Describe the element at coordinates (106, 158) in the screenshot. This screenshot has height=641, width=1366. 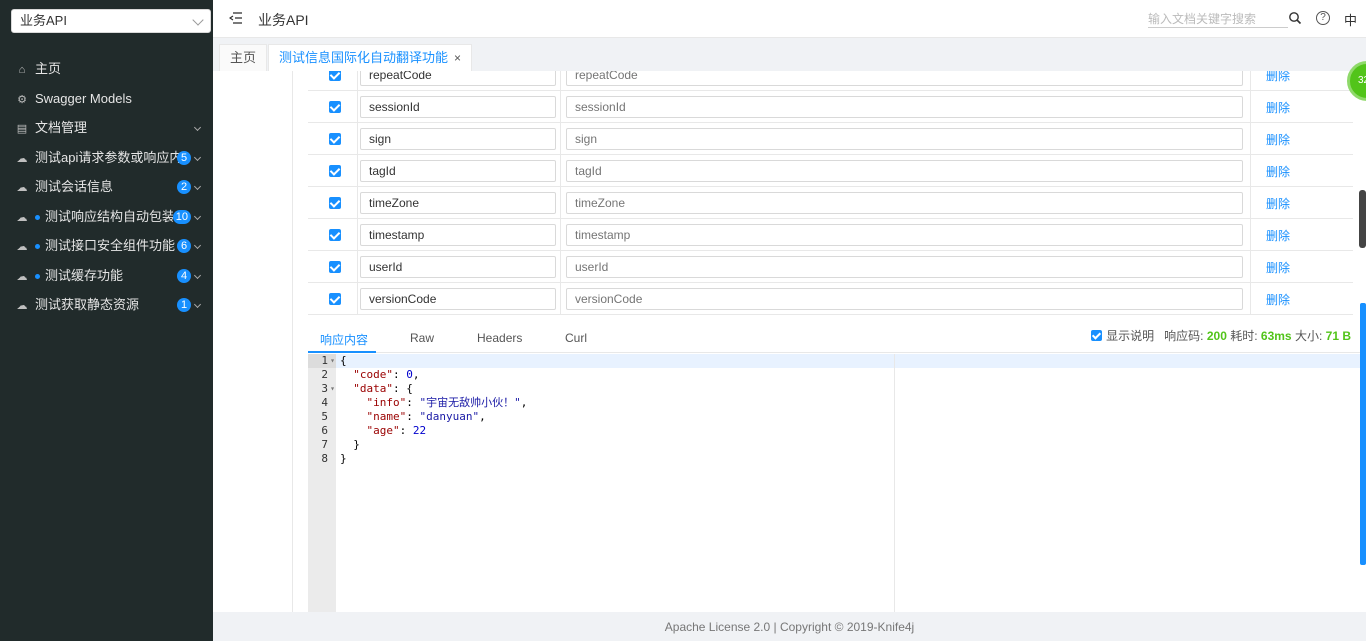
I see `sidebar-item-api-params: ☁ 测试api请求参数或响应内容 5` at that location.